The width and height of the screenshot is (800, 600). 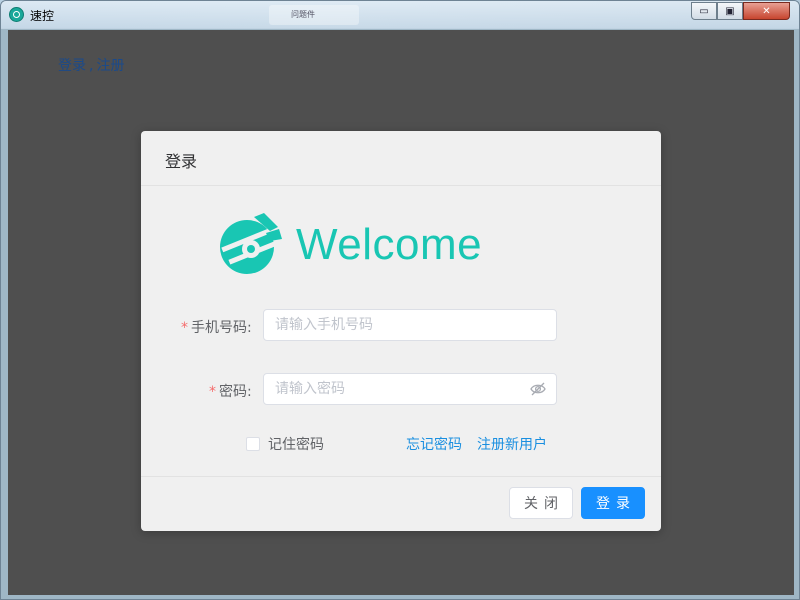 What do you see at coordinates (251, 243) in the screenshot?
I see `brand-logo-icon` at bounding box center [251, 243].